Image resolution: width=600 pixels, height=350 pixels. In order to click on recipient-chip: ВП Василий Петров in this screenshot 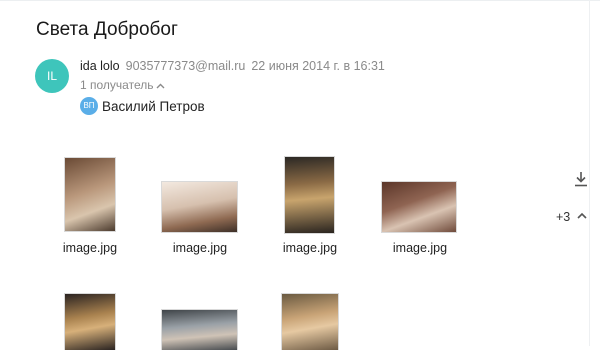, I will do `click(142, 107)`.